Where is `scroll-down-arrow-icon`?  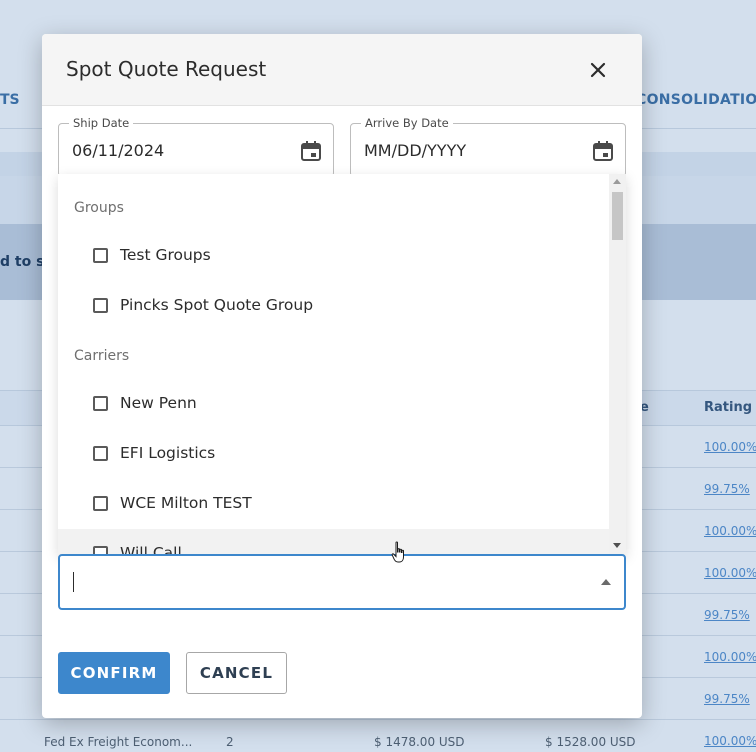
scroll-down-arrow-icon is located at coordinates (617, 545).